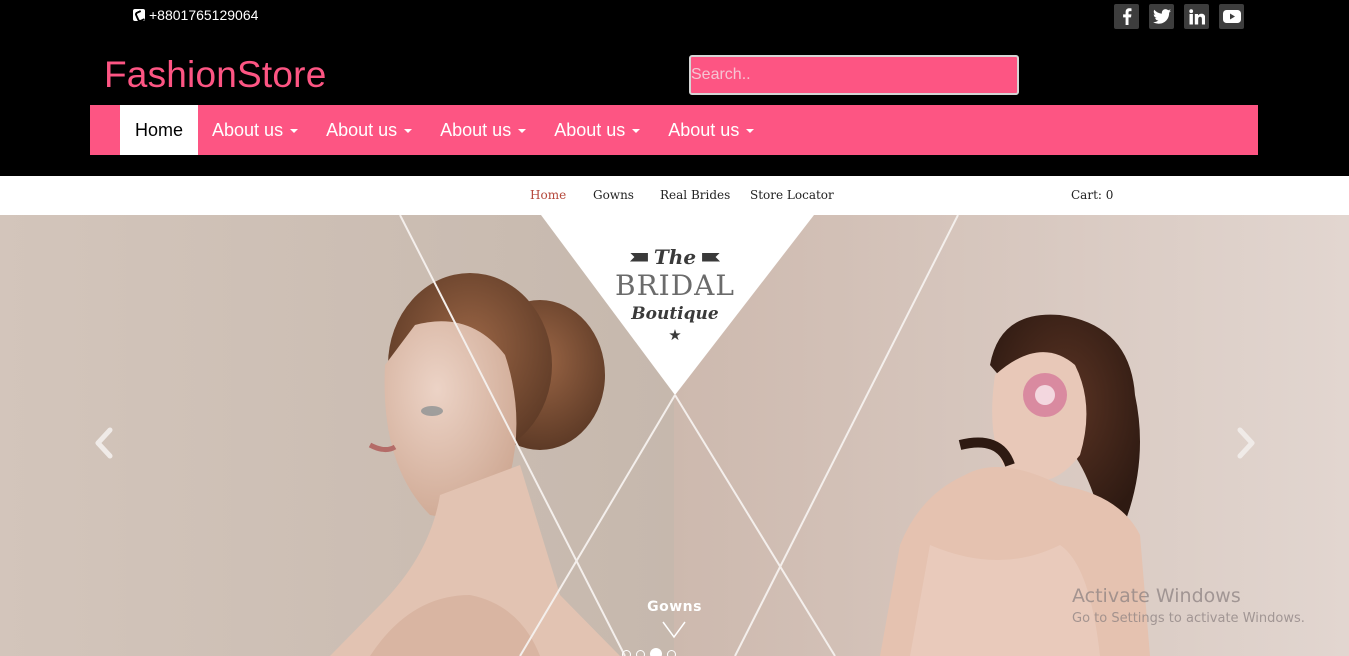  Describe the element at coordinates (1156, 596) in the screenshot. I see `watermark-title: Activate Windows` at that location.